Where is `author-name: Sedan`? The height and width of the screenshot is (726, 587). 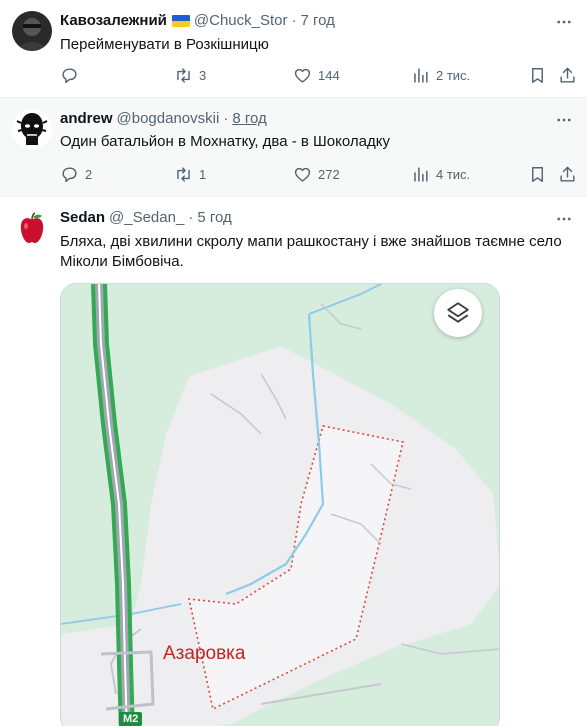
author-name: Sedan is located at coordinates (82, 218).